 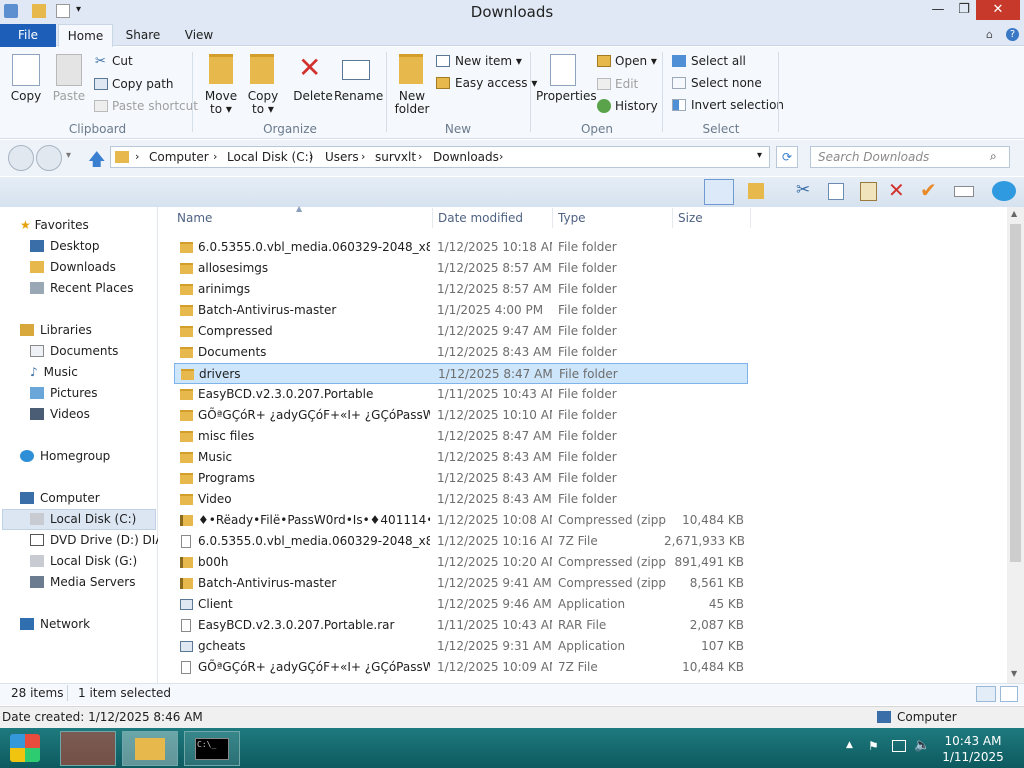 What do you see at coordinates (998, 10) in the screenshot?
I see `close-button: ✕` at bounding box center [998, 10].